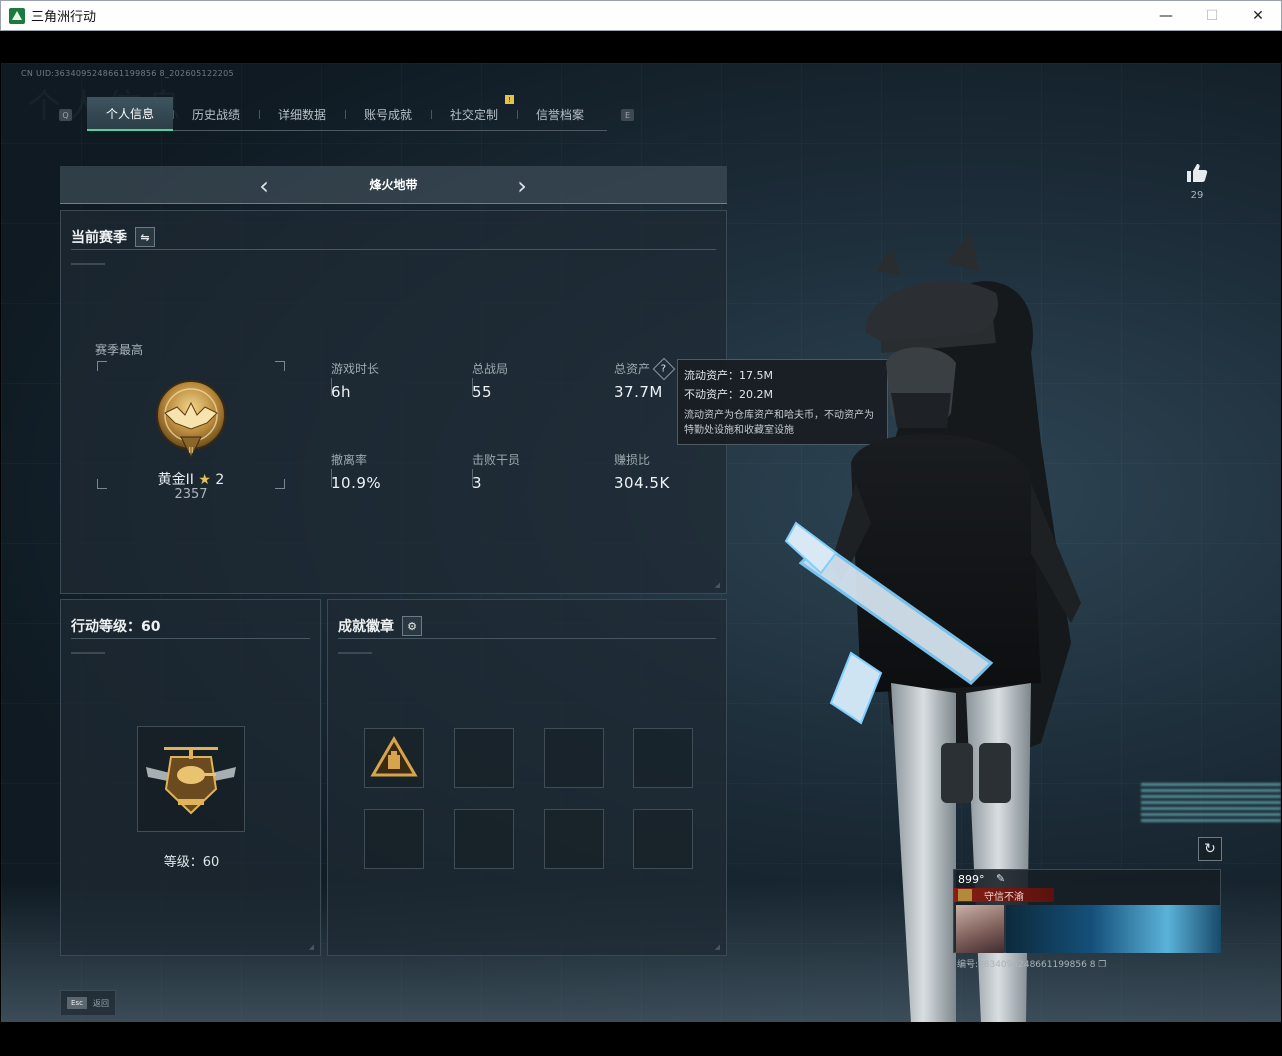 The image size is (1282, 1056). I want to click on rank-name: 黄金II ★ 2, so click(191, 479).